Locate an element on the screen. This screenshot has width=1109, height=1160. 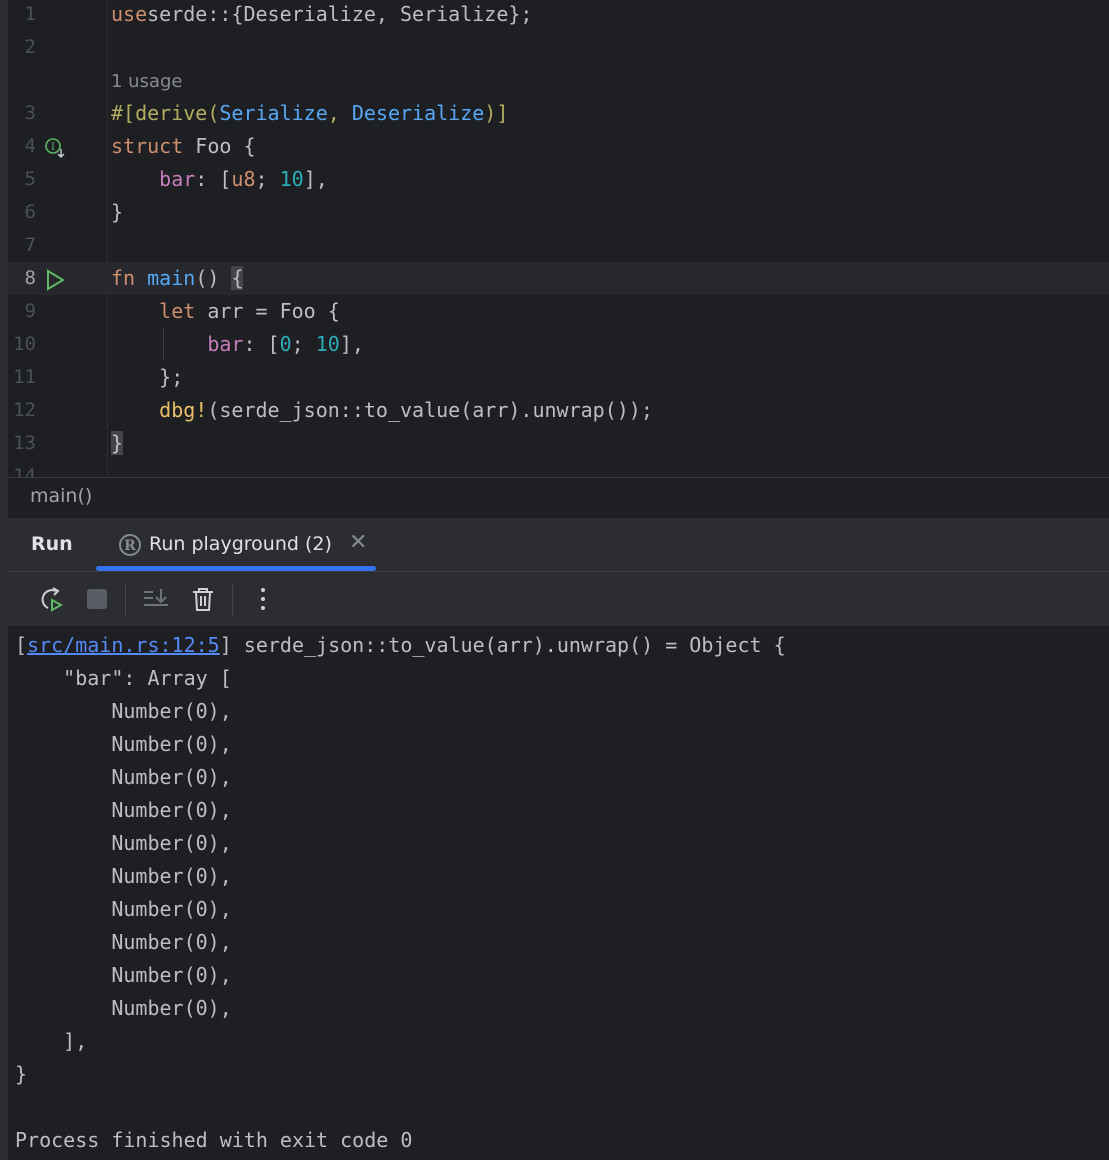
code-token: let is located at coordinates (177, 311).